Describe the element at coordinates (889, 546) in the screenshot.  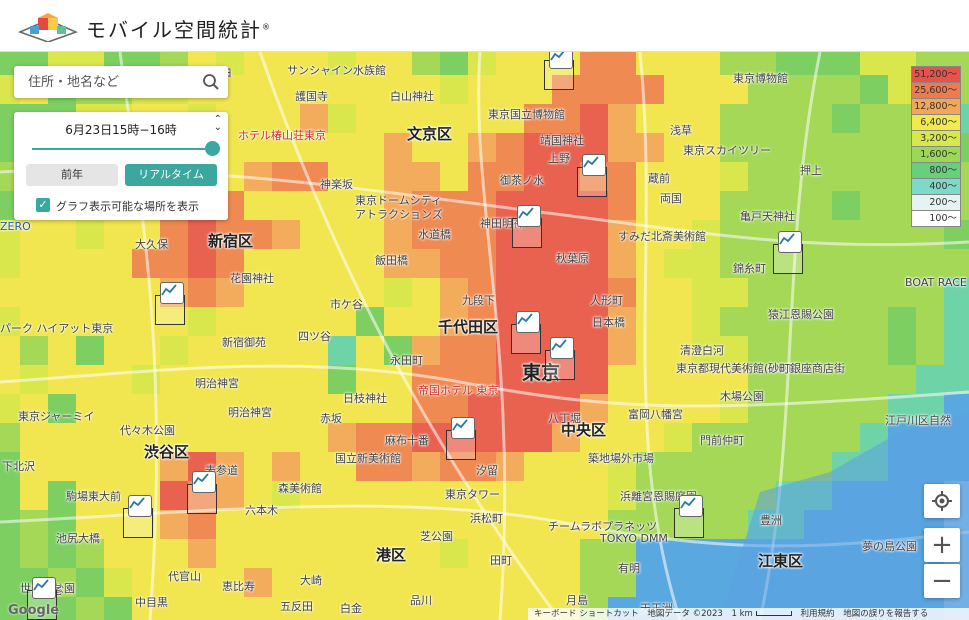
I see `poi-label: 夢の島公園` at that location.